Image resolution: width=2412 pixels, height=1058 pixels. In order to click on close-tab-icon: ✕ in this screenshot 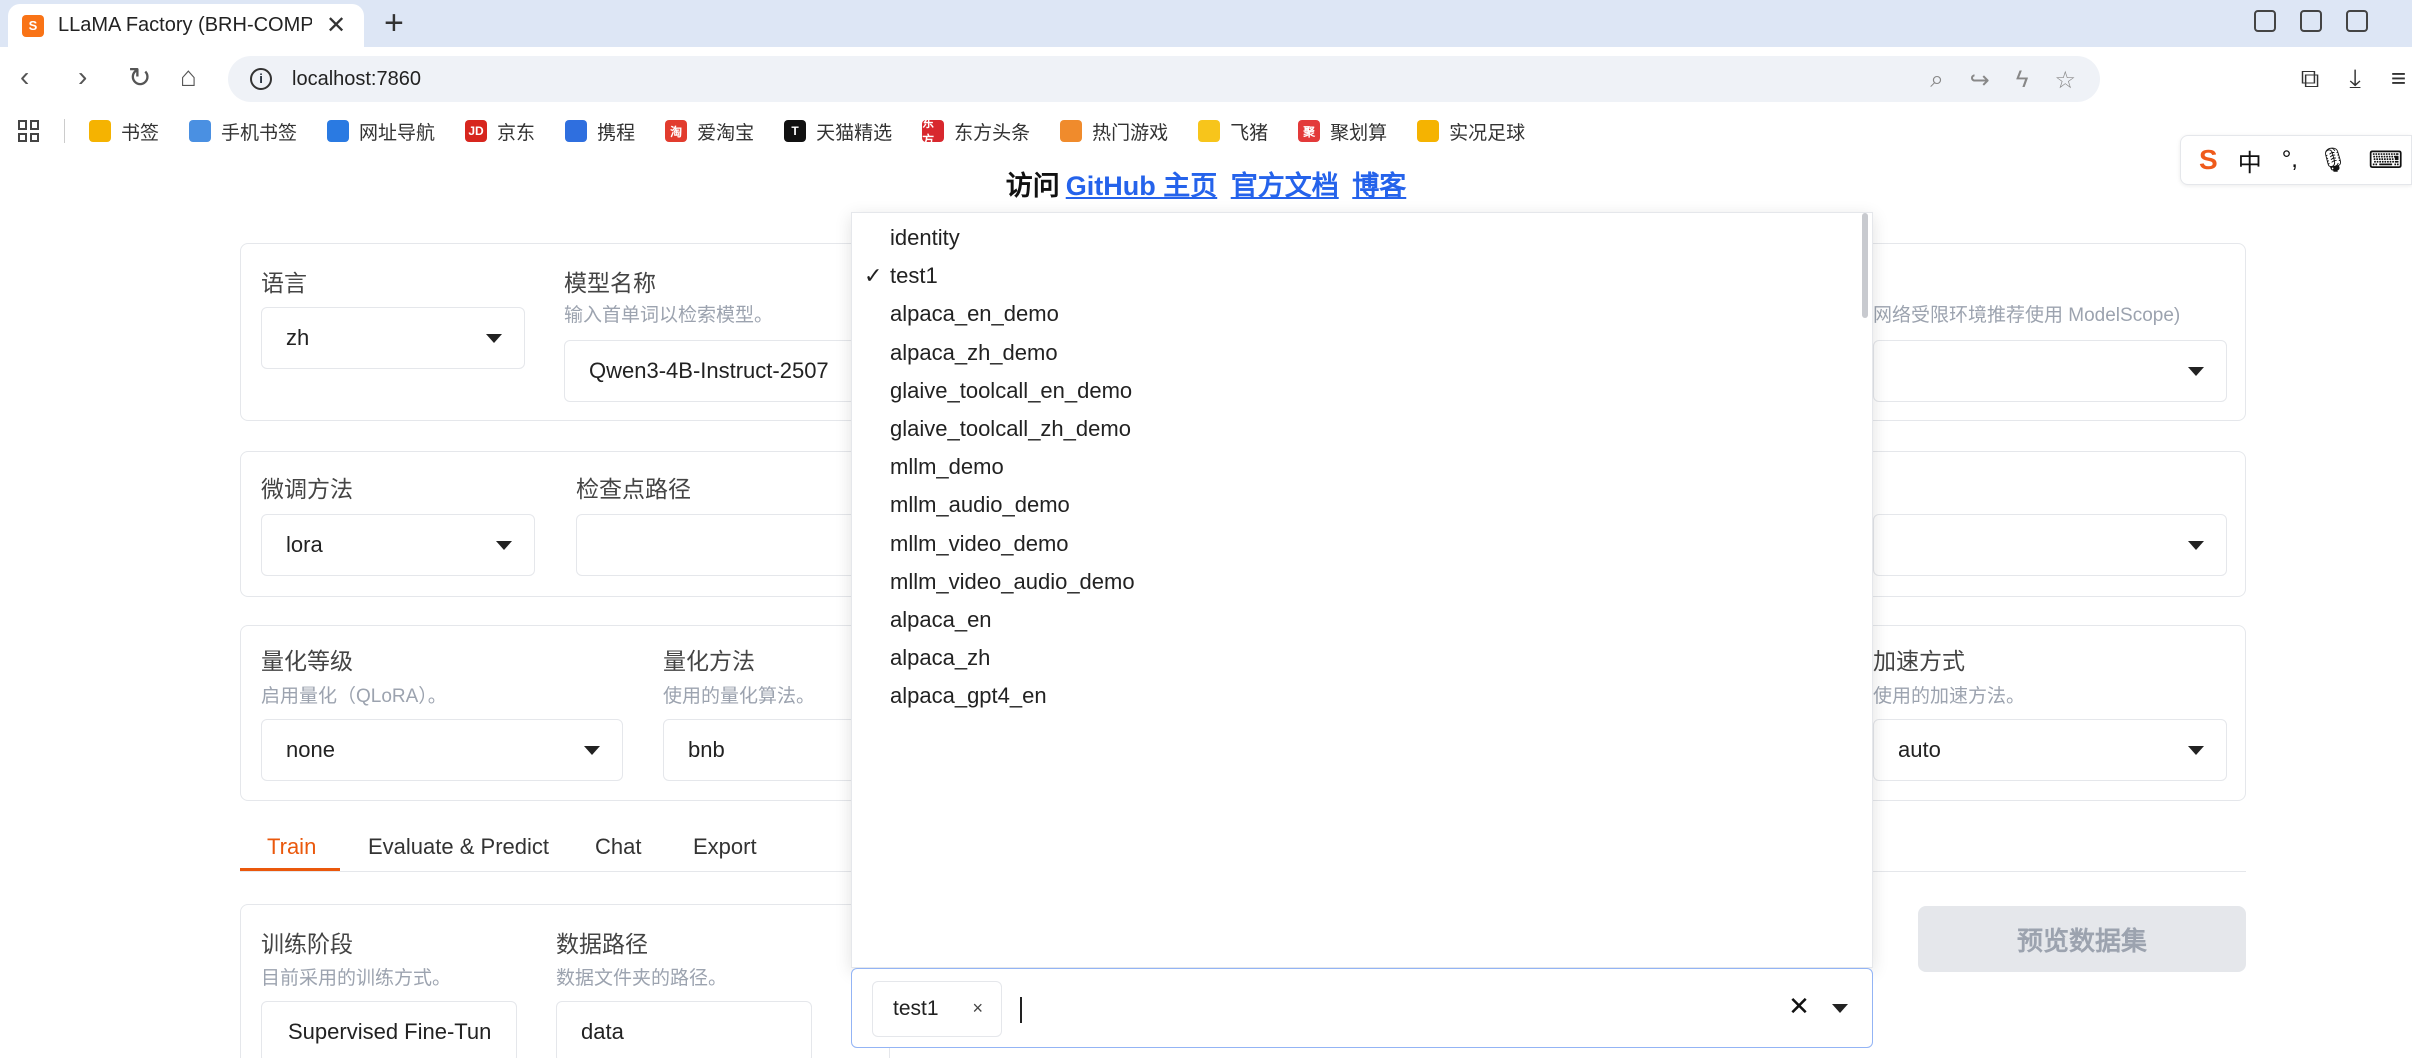, I will do `click(336, 25)`.